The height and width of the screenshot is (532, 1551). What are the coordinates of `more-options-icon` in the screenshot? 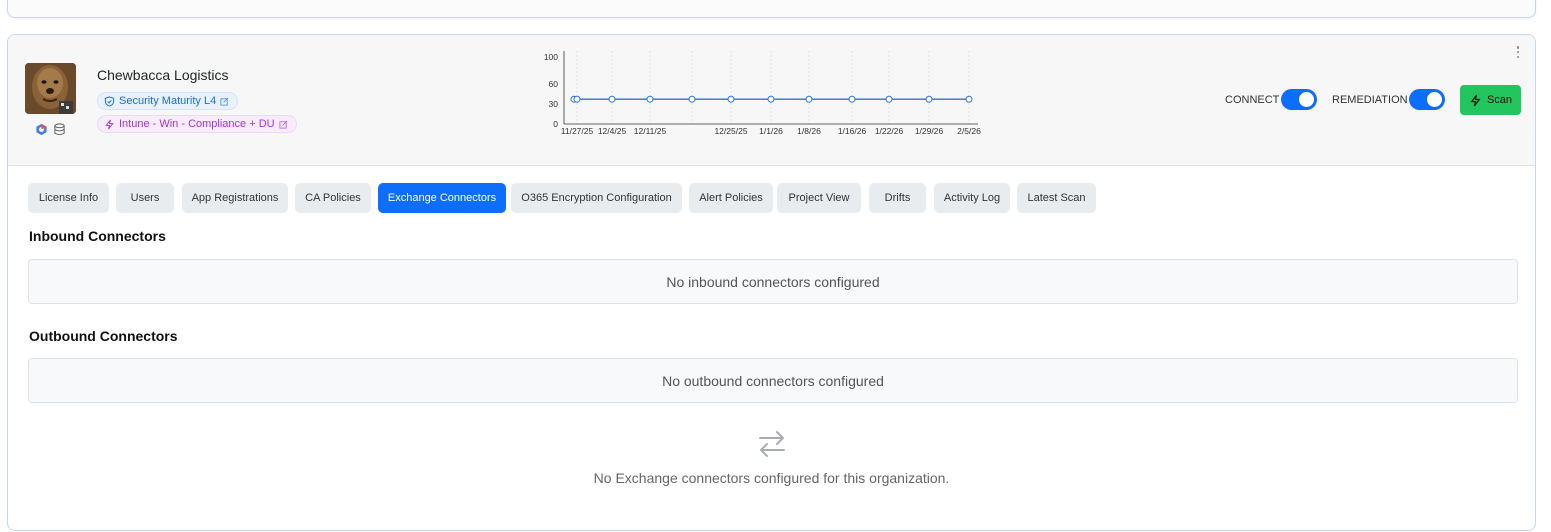 It's located at (1518, 52).